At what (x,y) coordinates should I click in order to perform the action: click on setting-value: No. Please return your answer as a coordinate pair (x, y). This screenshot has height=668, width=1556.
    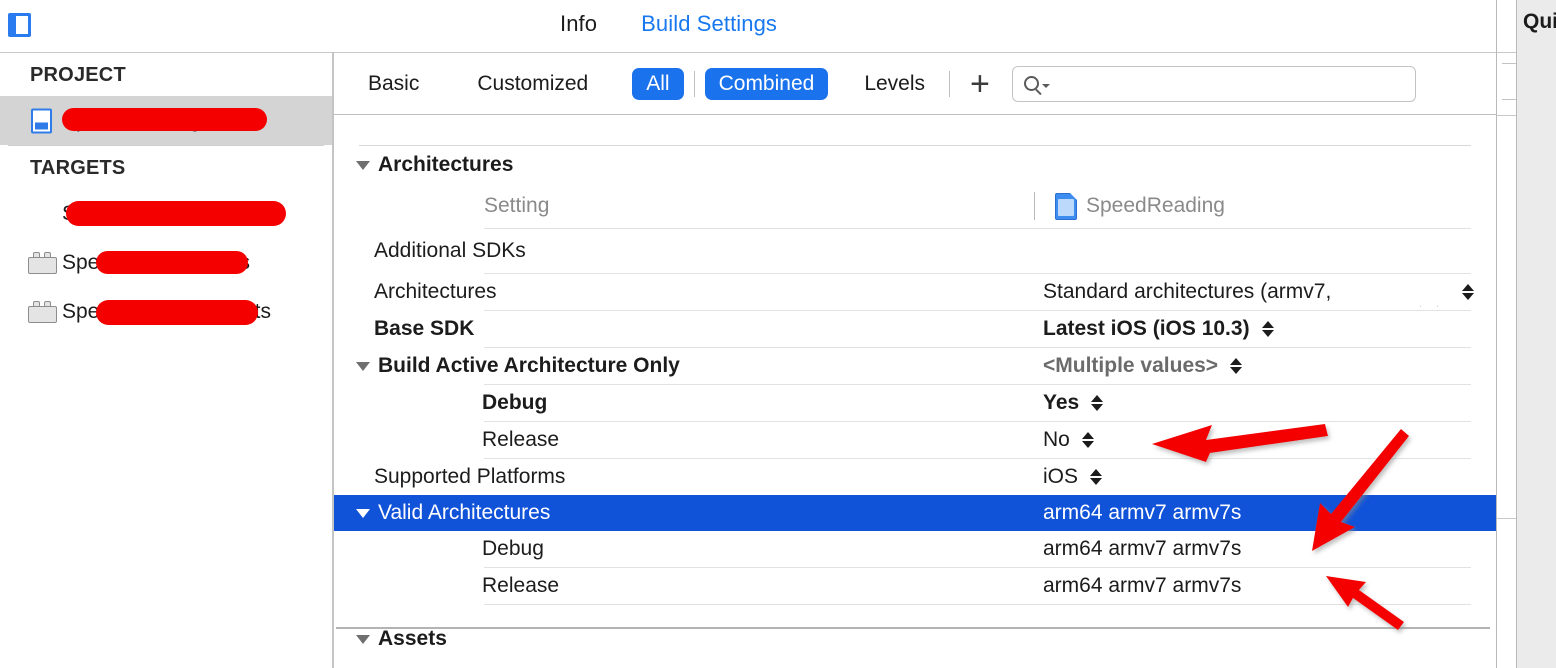
    Looking at the image, I should click on (1265, 440).